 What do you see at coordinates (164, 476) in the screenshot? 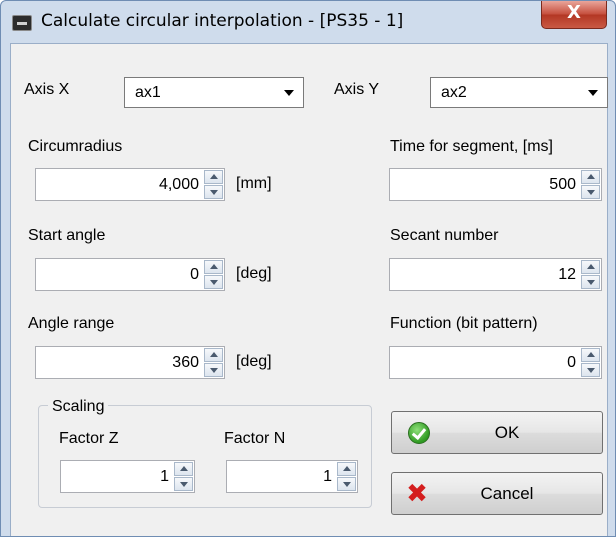
I see `factor-z-value: 1` at bounding box center [164, 476].